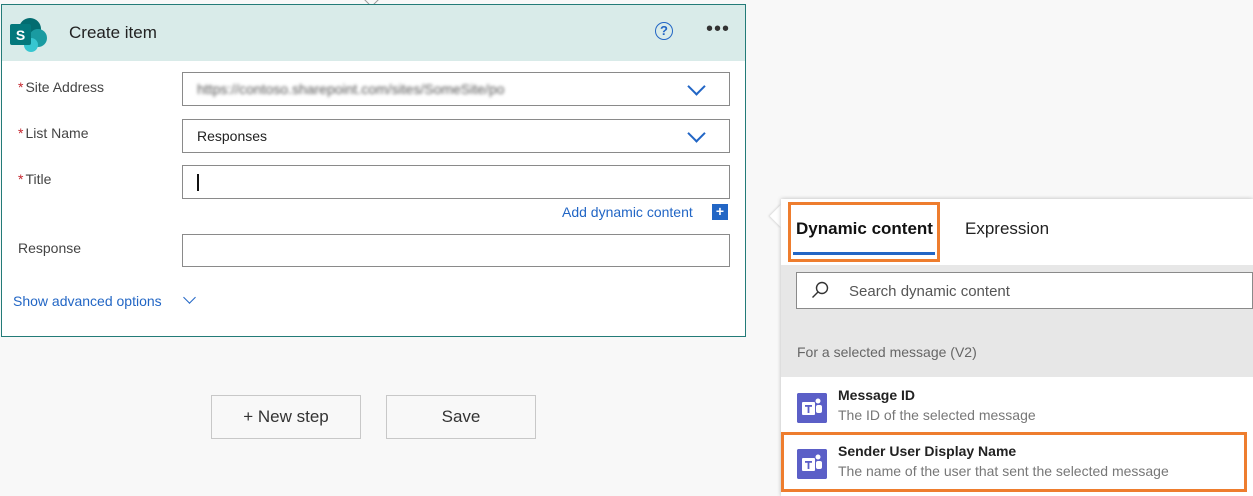 The image size is (1253, 496). What do you see at coordinates (937, 415) in the screenshot?
I see `item-description: The ID of the selected message` at bounding box center [937, 415].